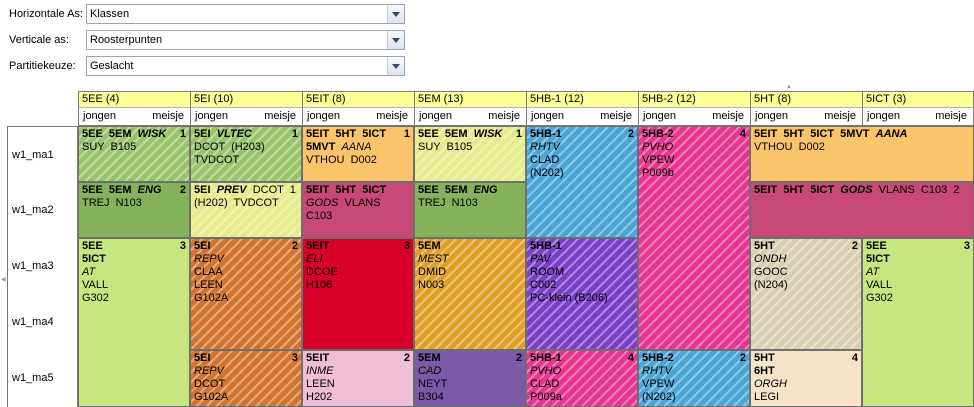 The image size is (974, 407). I want to click on lesson-block: 5EIT 5HT 5ICT GODS VLANS C103, so click(358, 210).